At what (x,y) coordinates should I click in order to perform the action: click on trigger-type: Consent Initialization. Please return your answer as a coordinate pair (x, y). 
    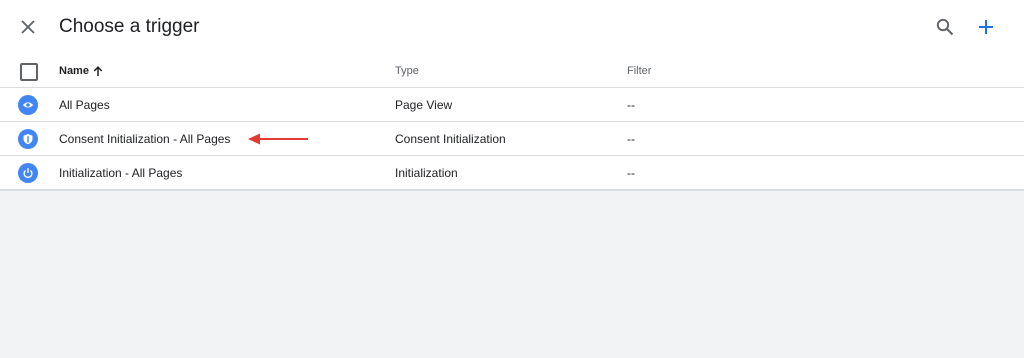
    Looking at the image, I should click on (450, 139).